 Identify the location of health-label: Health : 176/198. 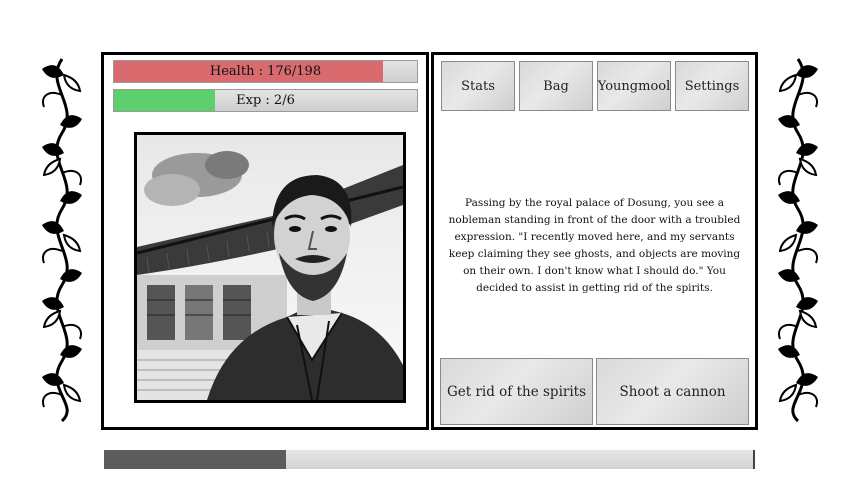
(265, 71).